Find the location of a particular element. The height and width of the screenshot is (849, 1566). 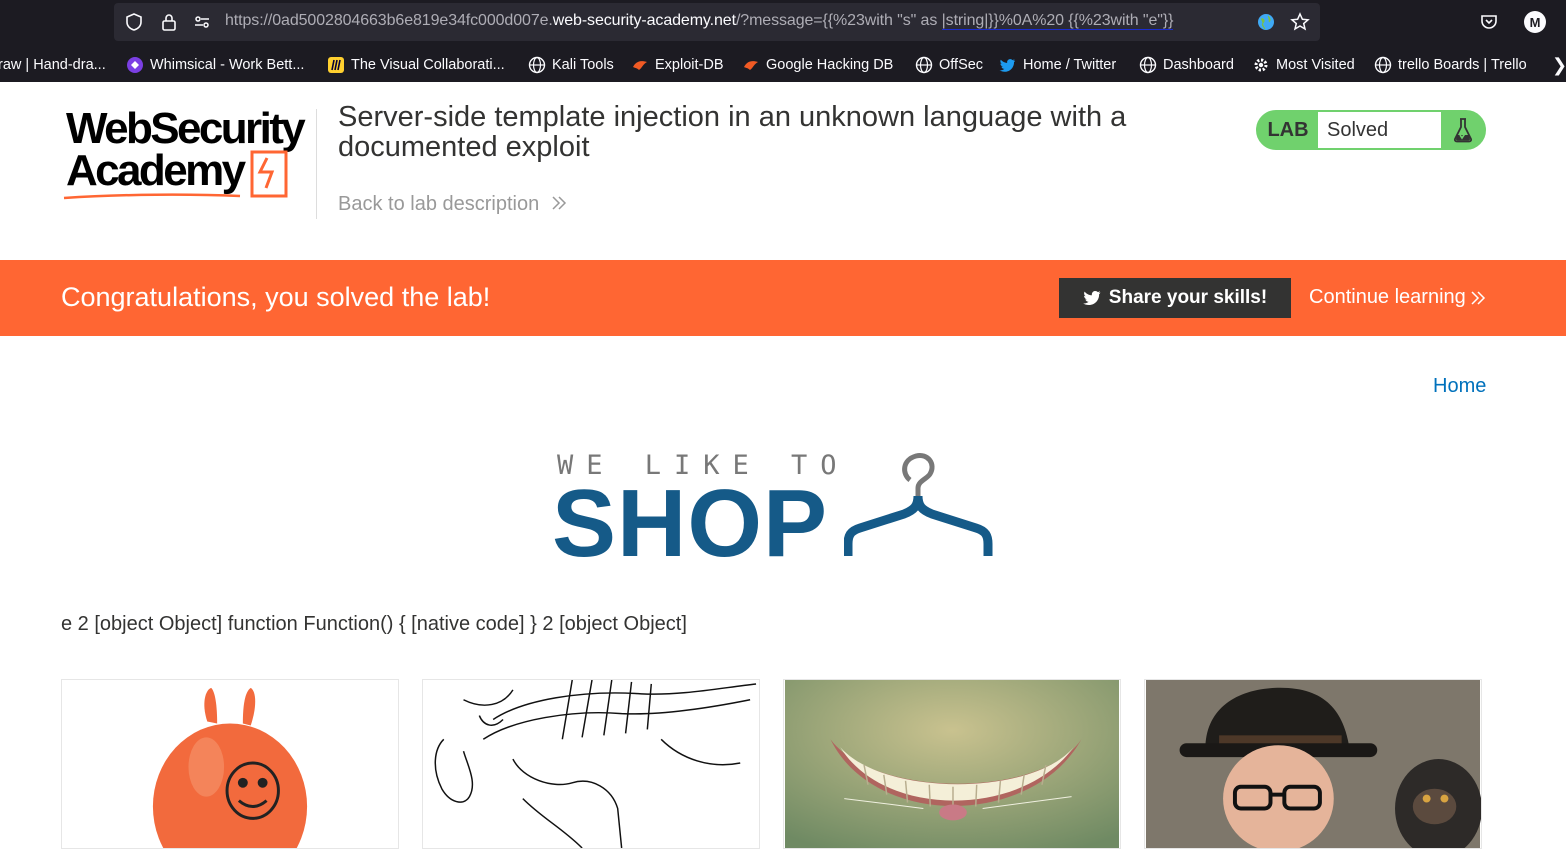

pocket-icon is located at coordinates (1489, 22).